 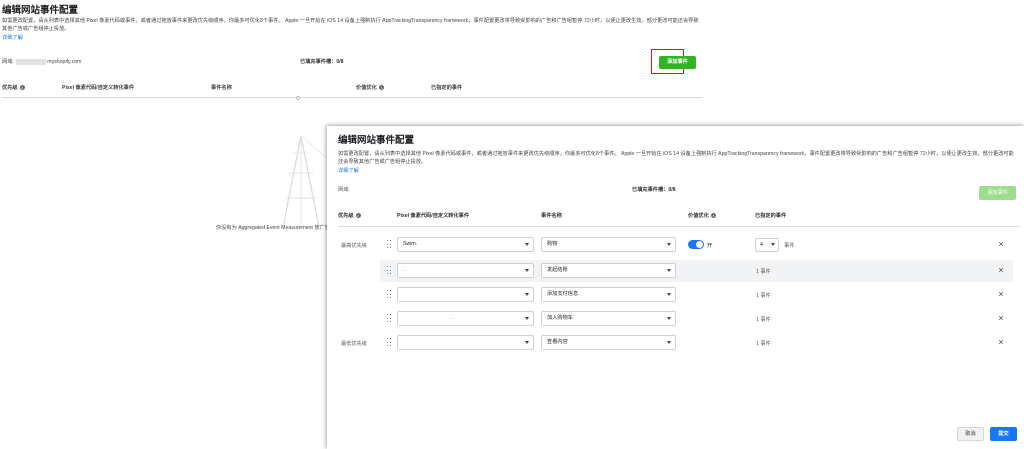 What do you see at coordinates (608, 342) in the screenshot?
I see `event-select: 查看内容` at bounding box center [608, 342].